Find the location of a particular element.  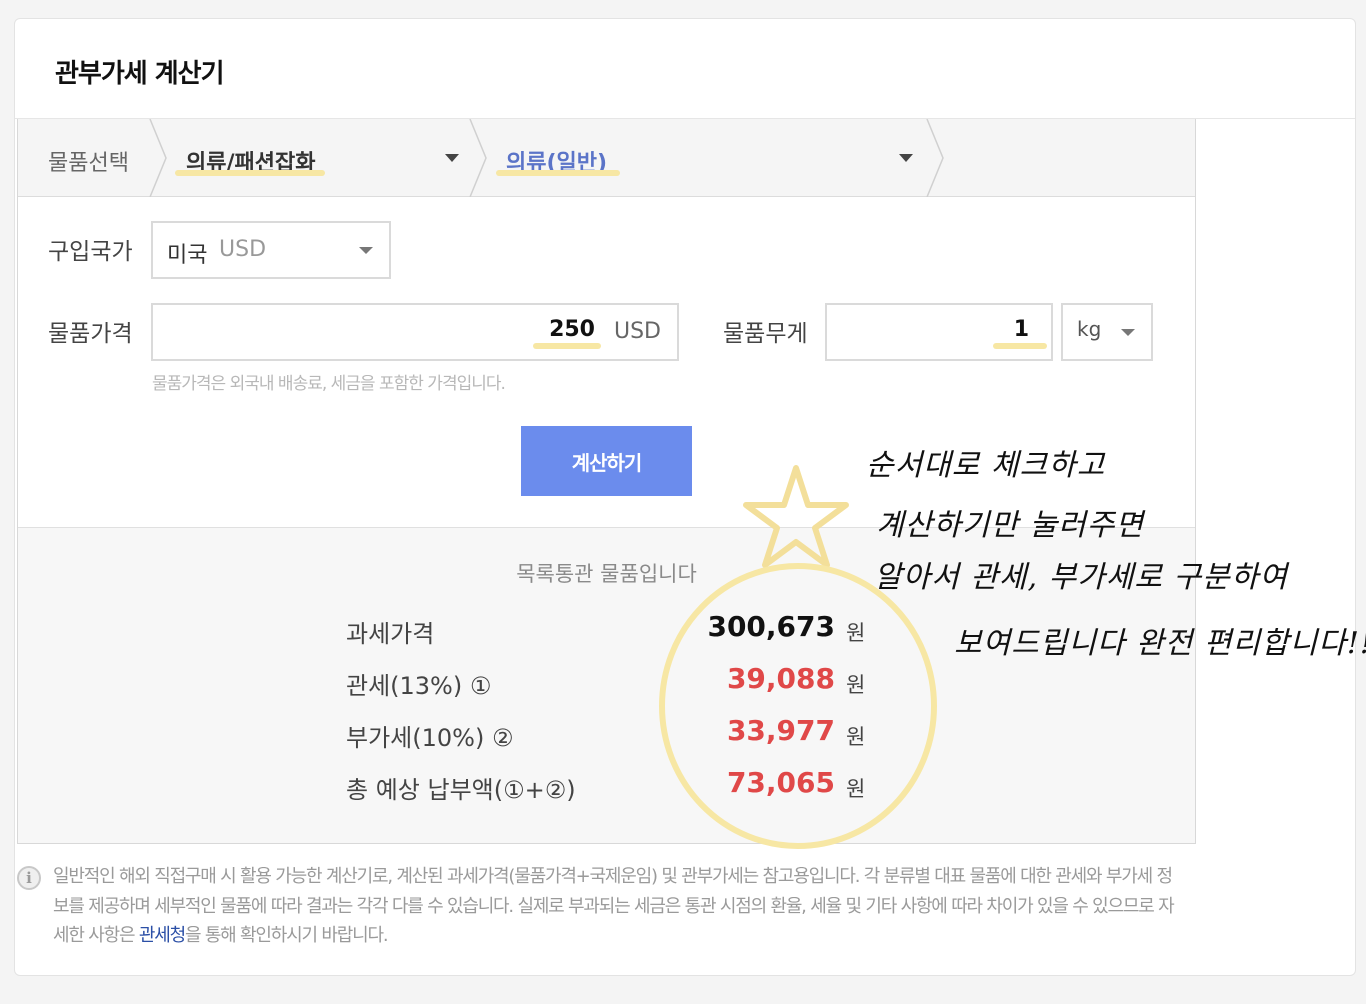

weight-input: 1 is located at coordinates (1021, 329).